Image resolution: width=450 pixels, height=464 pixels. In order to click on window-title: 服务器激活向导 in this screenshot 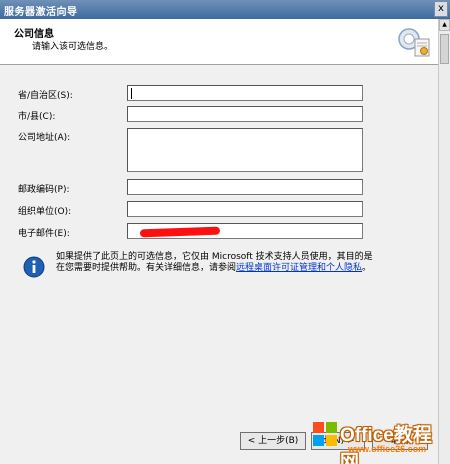, I will do `click(41, 12)`.